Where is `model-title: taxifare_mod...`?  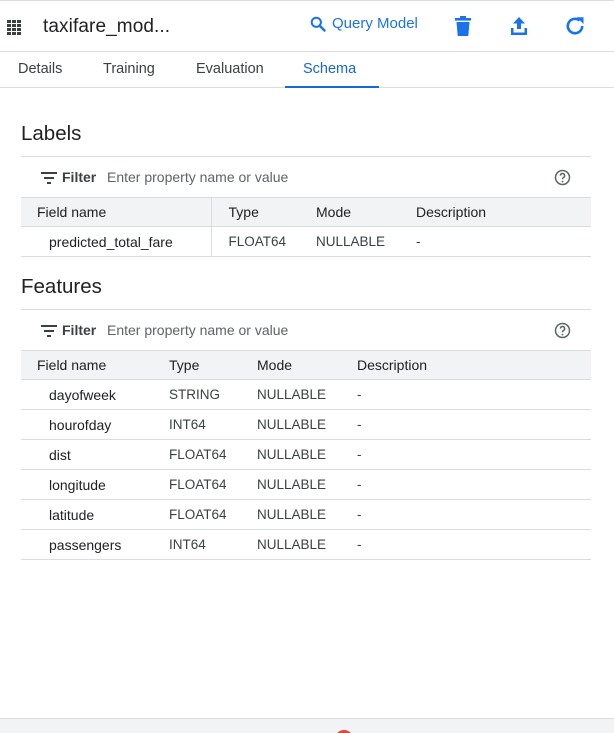 model-title: taxifare_mod... is located at coordinates (107, 26).